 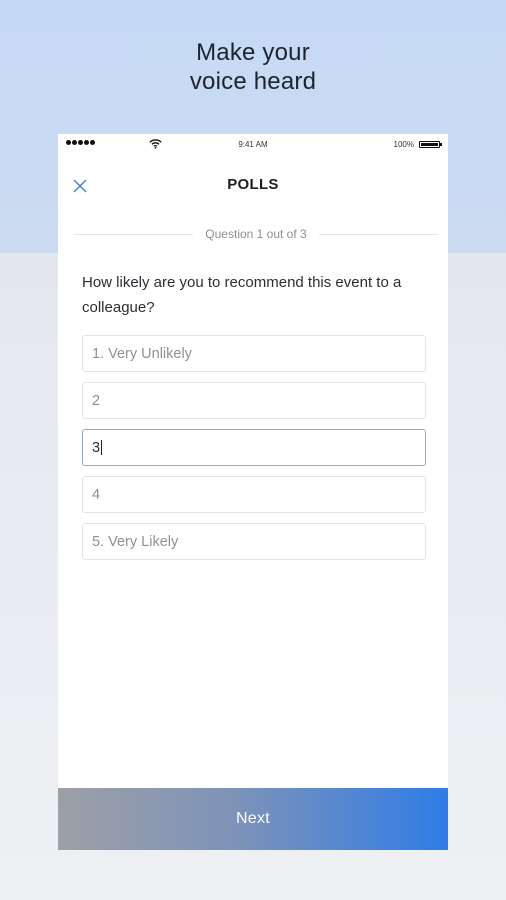 I want to click on progress-divider-left, so click(x=134, y=234).